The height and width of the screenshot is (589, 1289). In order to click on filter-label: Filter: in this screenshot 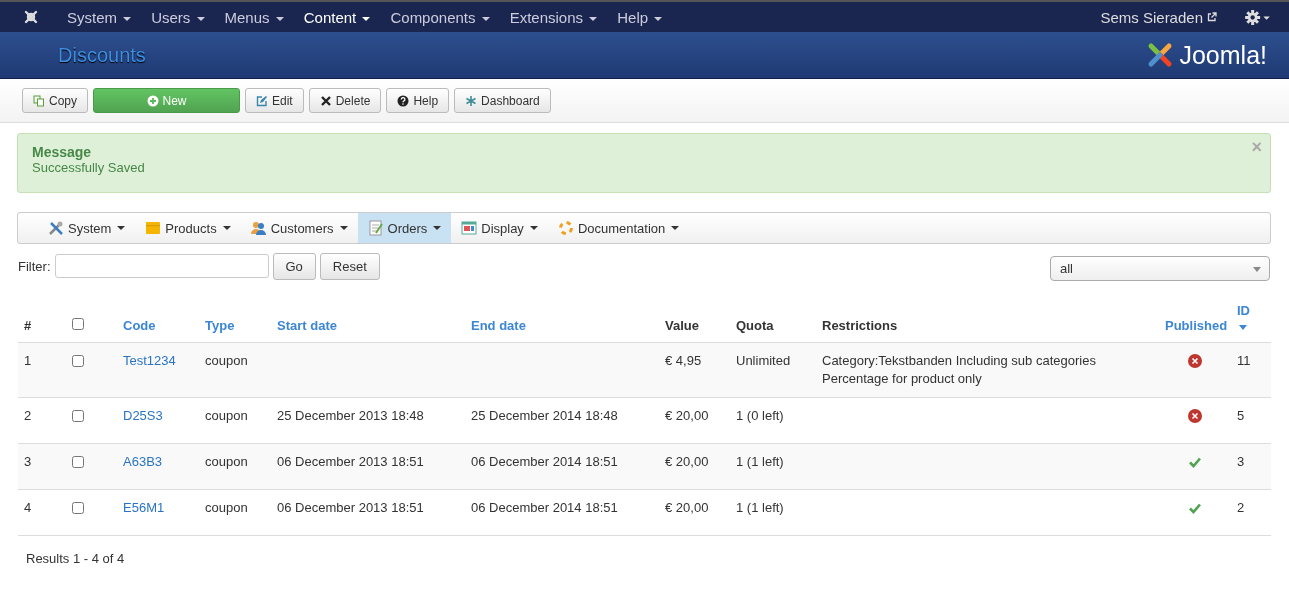, I will do `click(34, 266)`.